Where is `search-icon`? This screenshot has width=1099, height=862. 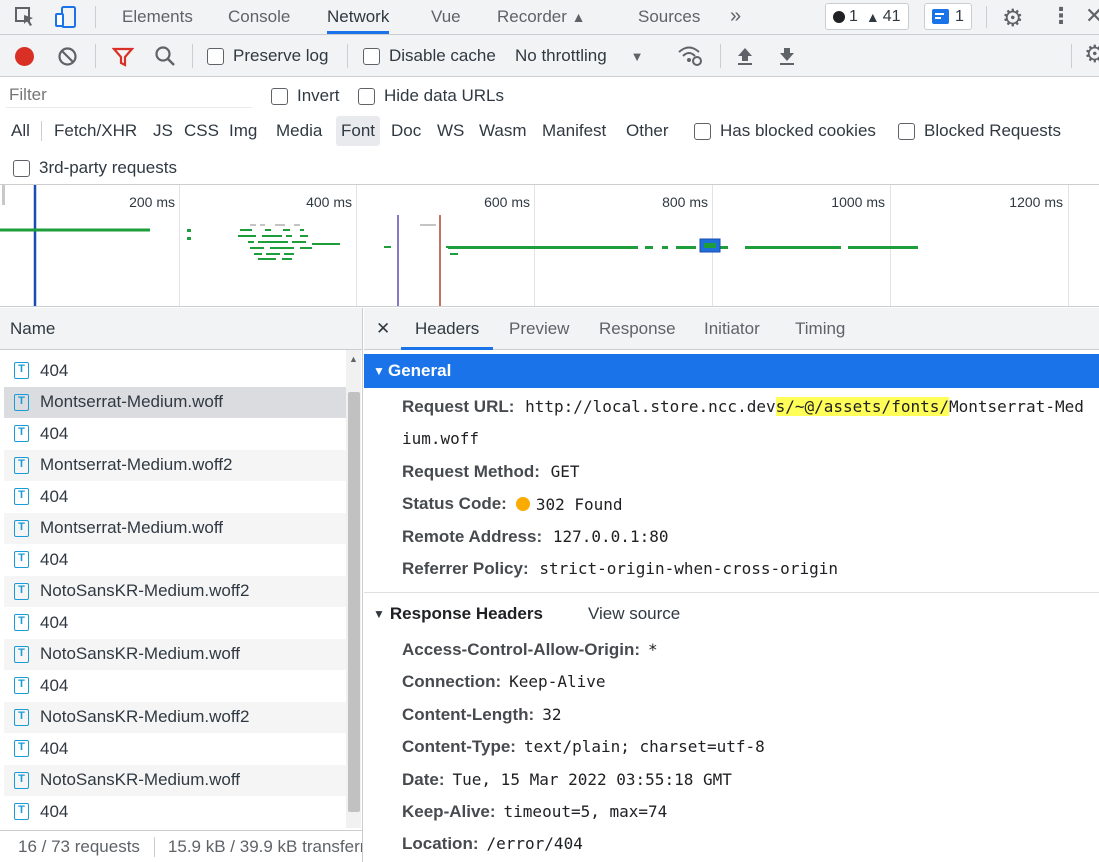
search-icon is located at coordinates (165, 56).